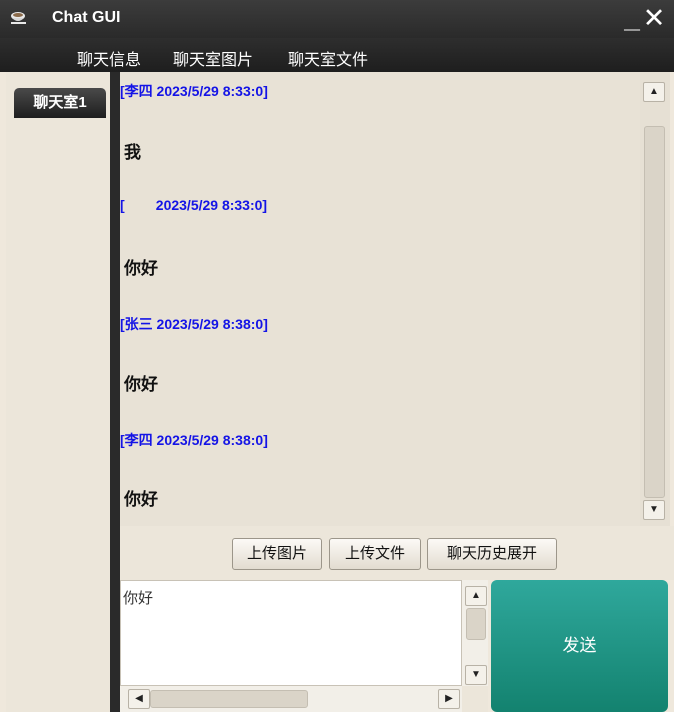 The width and height of the screenshot is (674, 712). What do you see at coordinates (132, 152) in the screenshot?
I see `message-body: 我` at bounding box center [132, 152].